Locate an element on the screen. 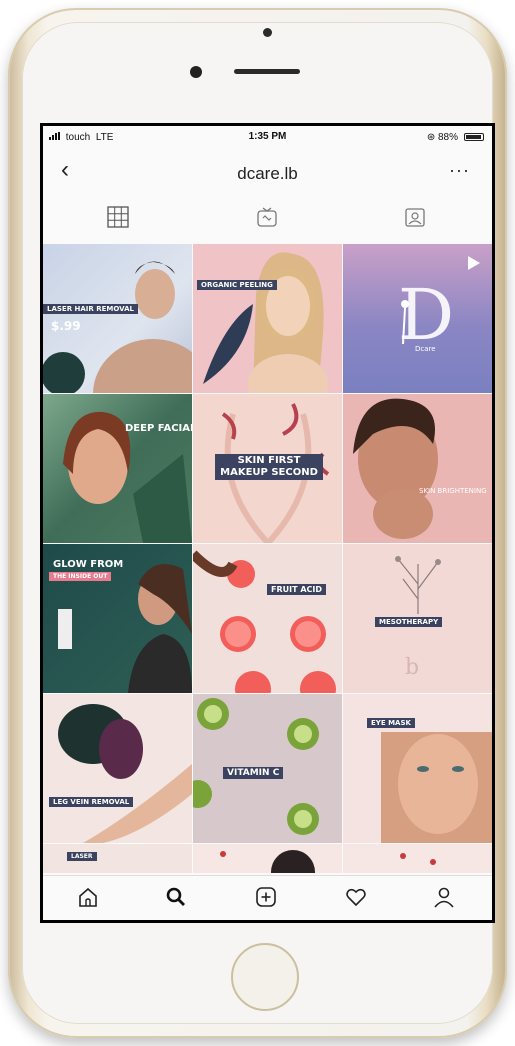 Image resolution: width=515 pixels, height=1046 pixels. profile-icon is located at coordinates (444, 897).